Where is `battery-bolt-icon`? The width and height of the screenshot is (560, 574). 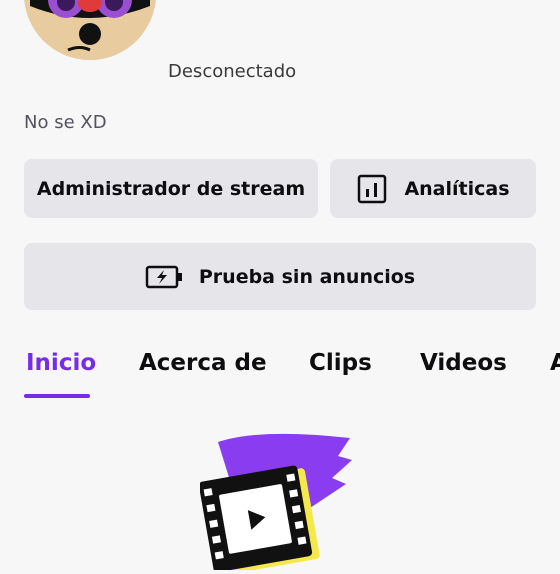
battery-bolt-icon is located at coordinates (164, 277).